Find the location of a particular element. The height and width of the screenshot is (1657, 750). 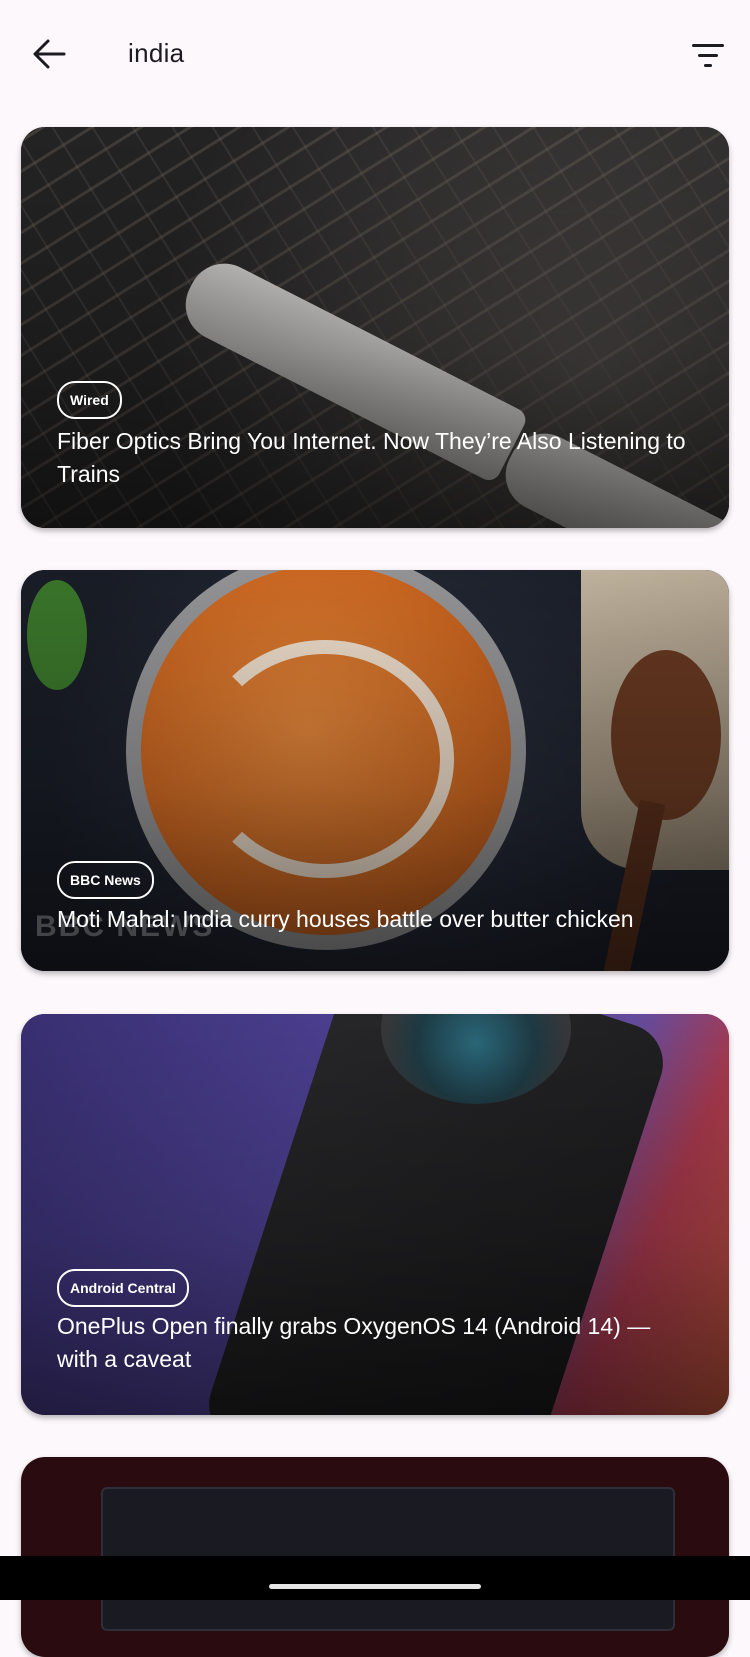

home-gesture-handle is located at coordinates (375, 1586).